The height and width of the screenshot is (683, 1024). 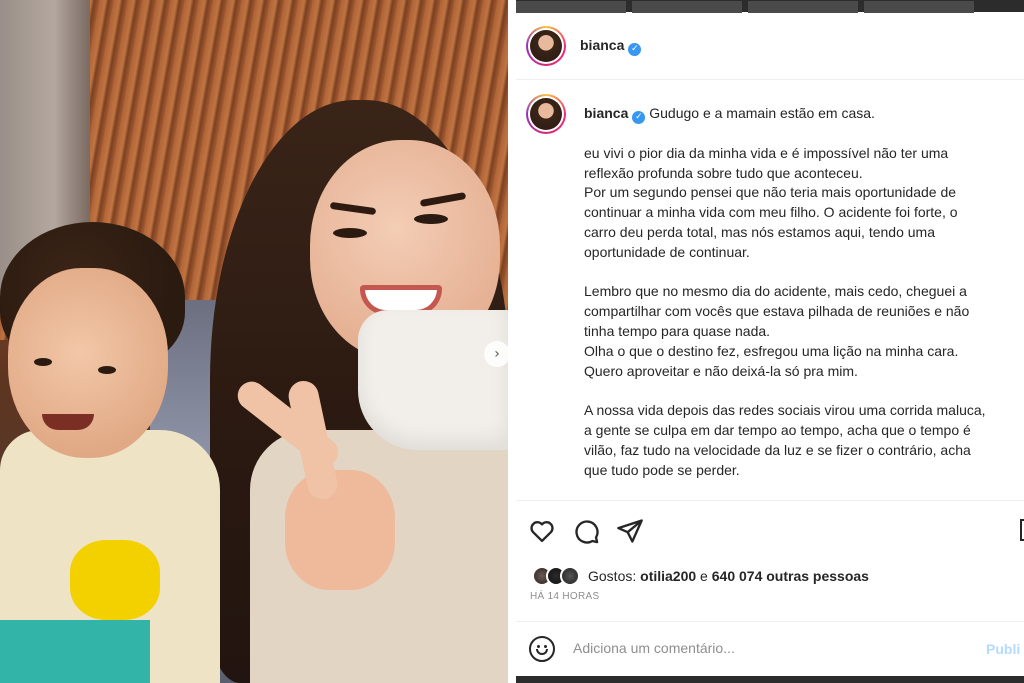 What do you see at coordinates (770, 6) in the screenshot?
I see `feed-strip-top` at bounding box center [770, 6].